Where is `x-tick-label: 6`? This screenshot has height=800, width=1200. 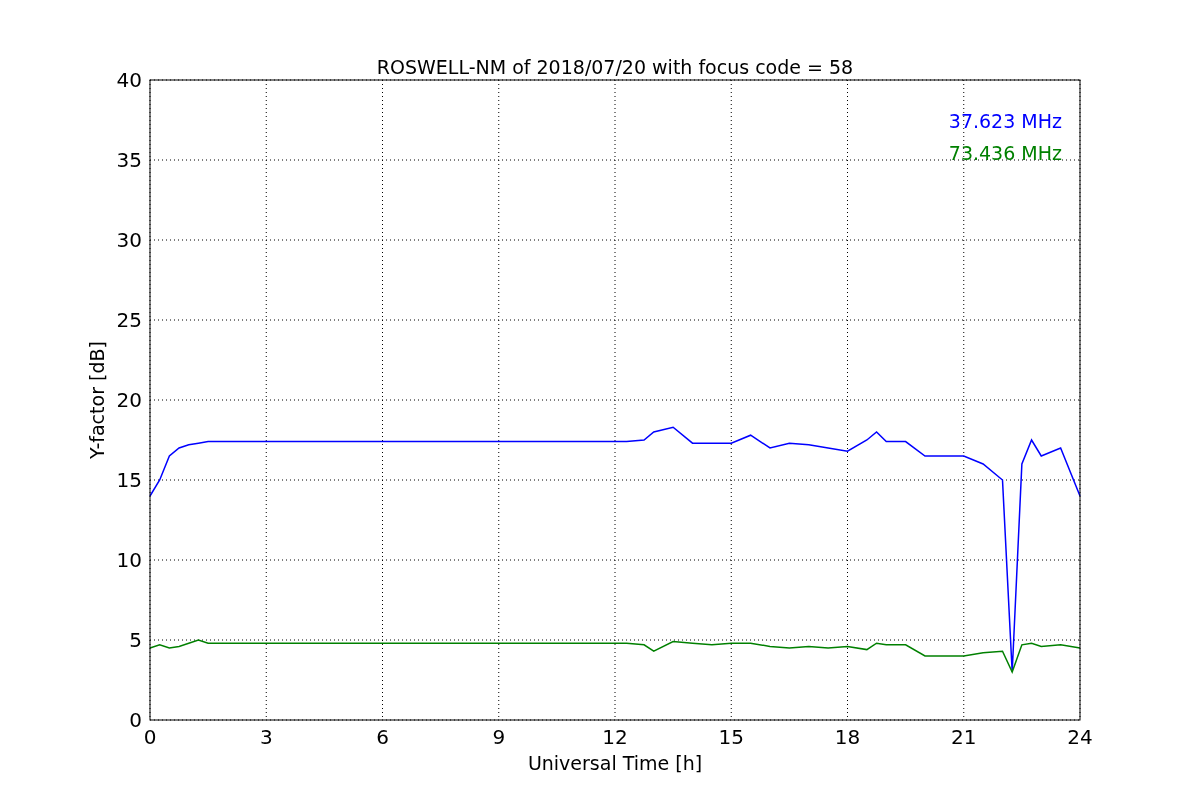
x-tick-label: 6 is located at coordinates (382, 737).